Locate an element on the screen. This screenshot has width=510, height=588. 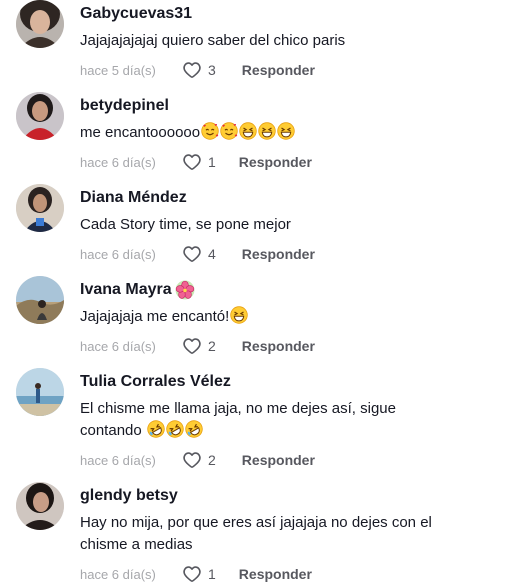
comment-text: me encantoooooo is located at coordinates (280, 133).